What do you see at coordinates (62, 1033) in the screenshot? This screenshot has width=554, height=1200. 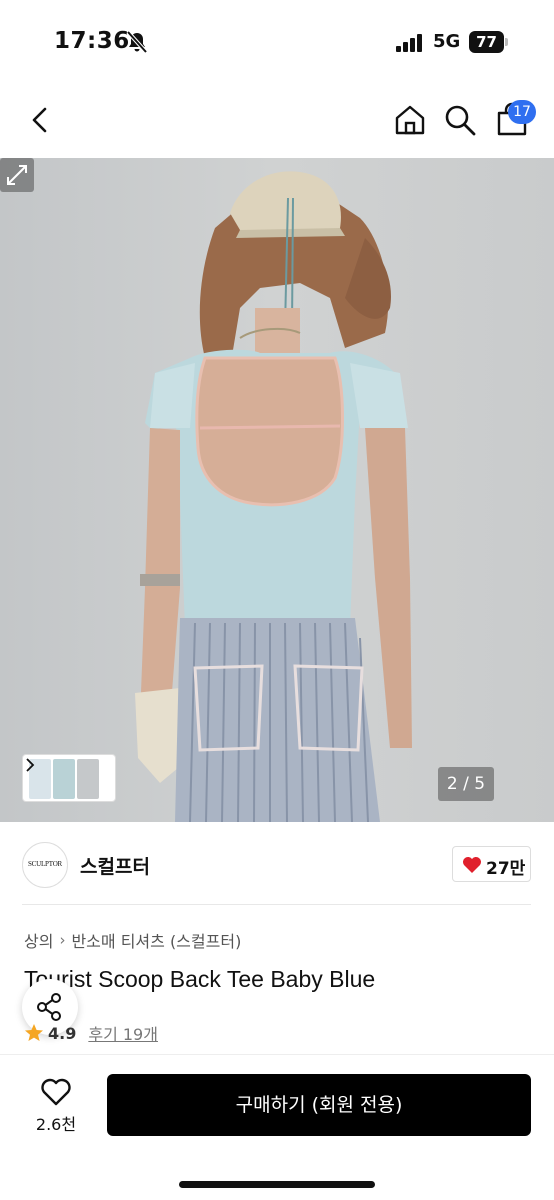 I see `rating-value: 4.9` at bounding box center [62, 1033].